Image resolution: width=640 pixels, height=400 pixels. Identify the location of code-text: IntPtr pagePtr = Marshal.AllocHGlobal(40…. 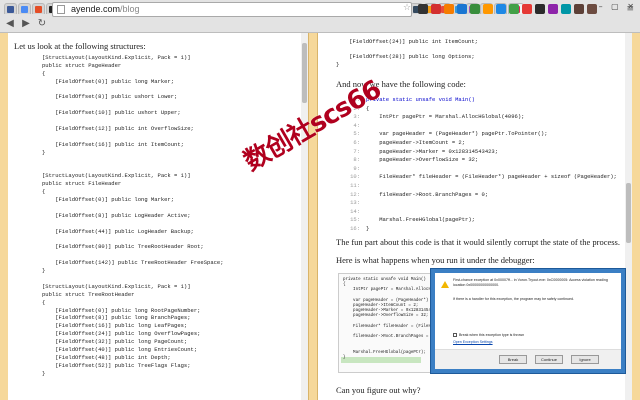
(445, 117).